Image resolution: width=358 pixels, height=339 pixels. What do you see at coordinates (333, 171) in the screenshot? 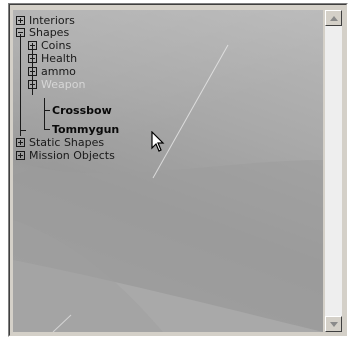
I see `vertical-scrollbar` at bounding box center [333, 171].